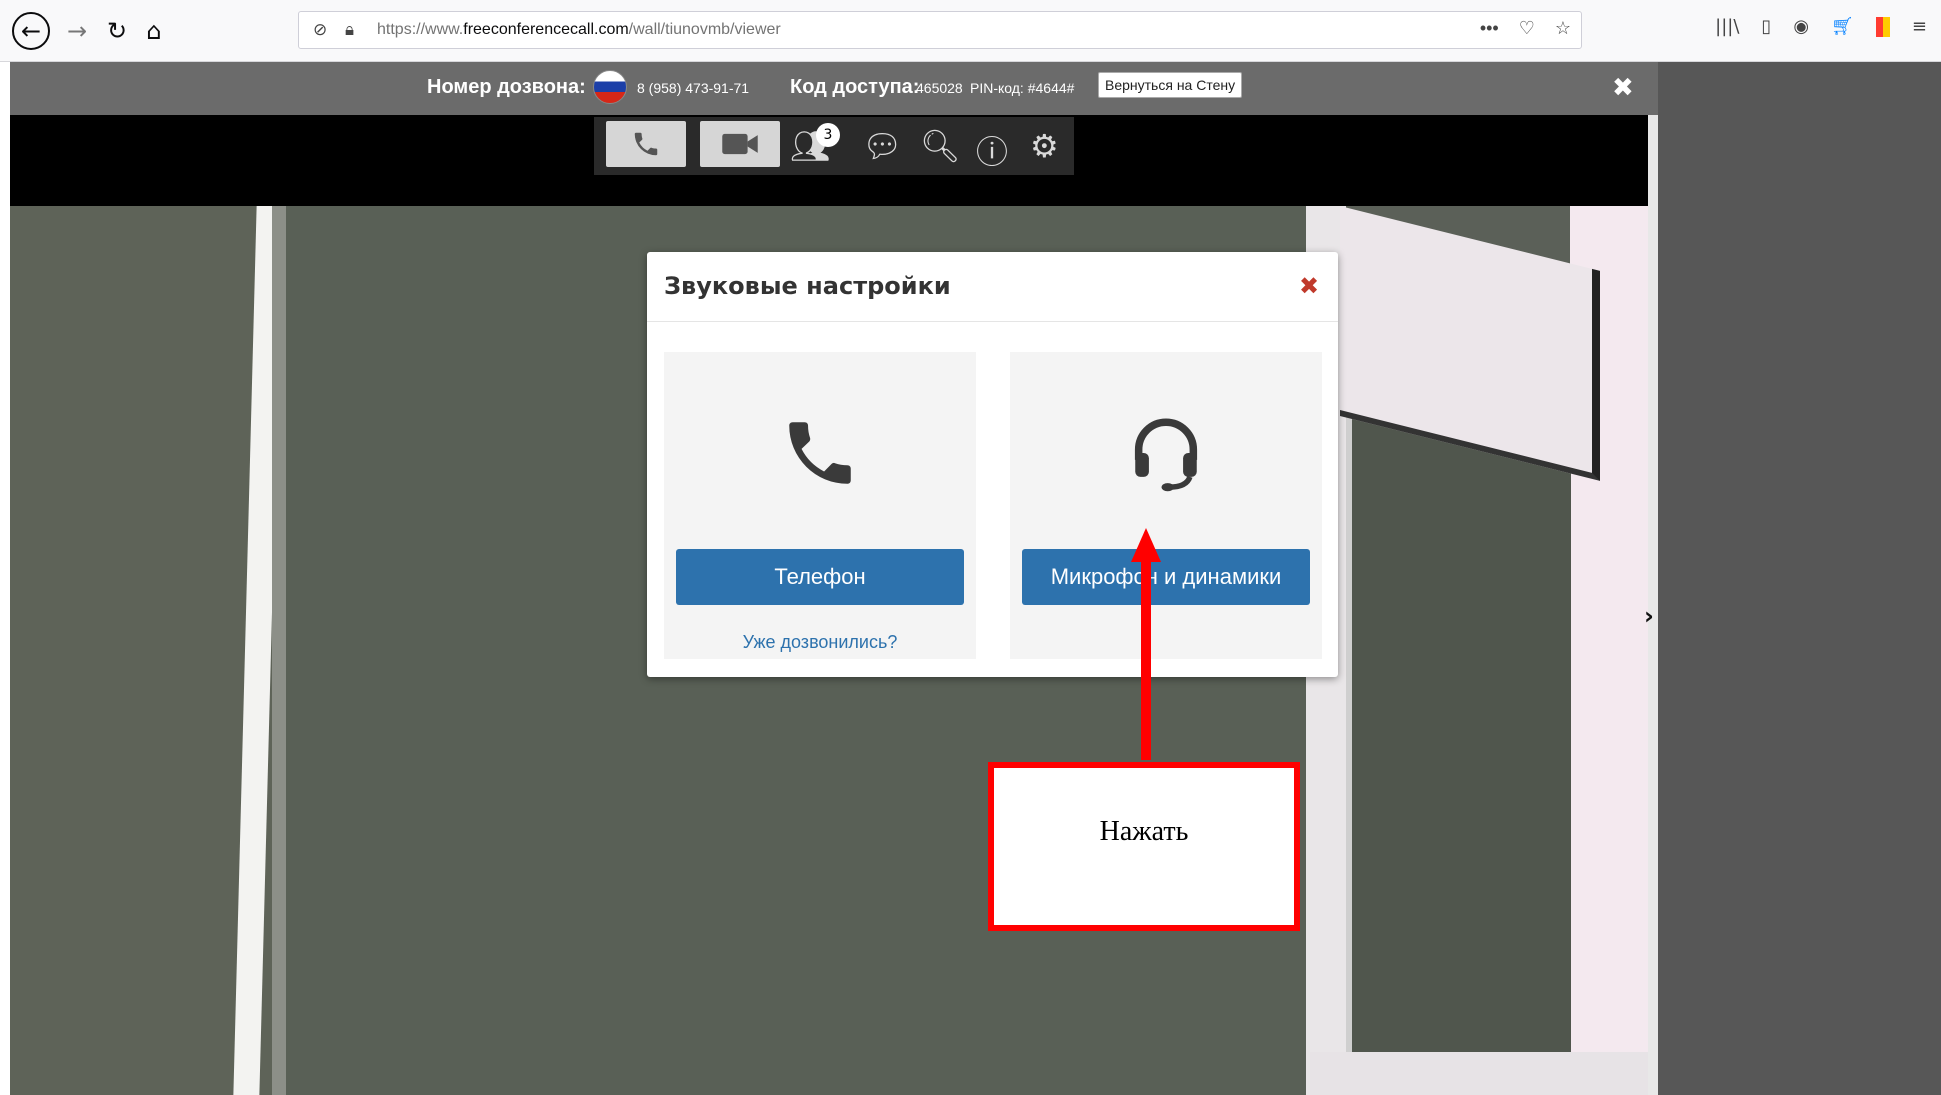 The height and width of the screenshot is (1095, 1941). Describe the element at coordinates (1563, 28) in the screenshot. I see `bookmark-star-icon: ☆` at that location.